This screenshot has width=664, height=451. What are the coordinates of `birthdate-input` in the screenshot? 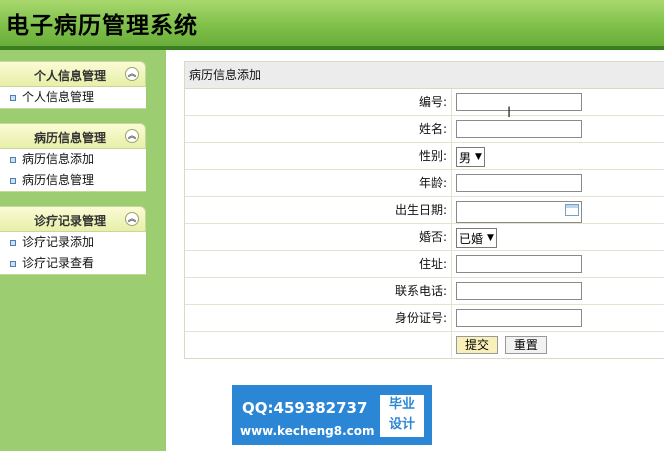 It's located at (519, 212).